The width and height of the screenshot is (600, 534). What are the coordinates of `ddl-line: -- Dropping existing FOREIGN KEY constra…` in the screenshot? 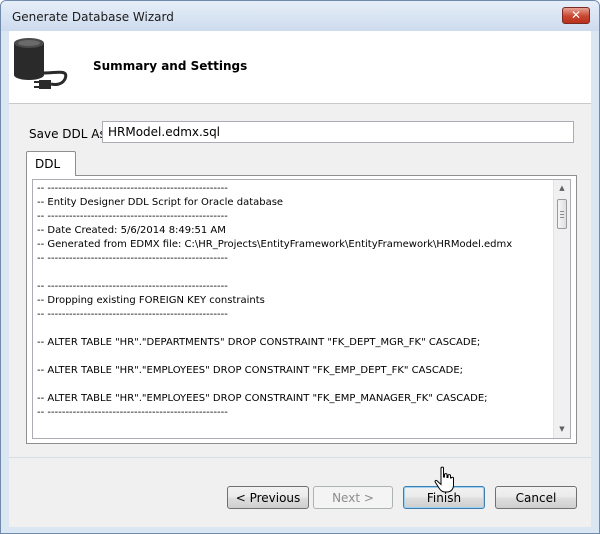 It's located at (151, 300).